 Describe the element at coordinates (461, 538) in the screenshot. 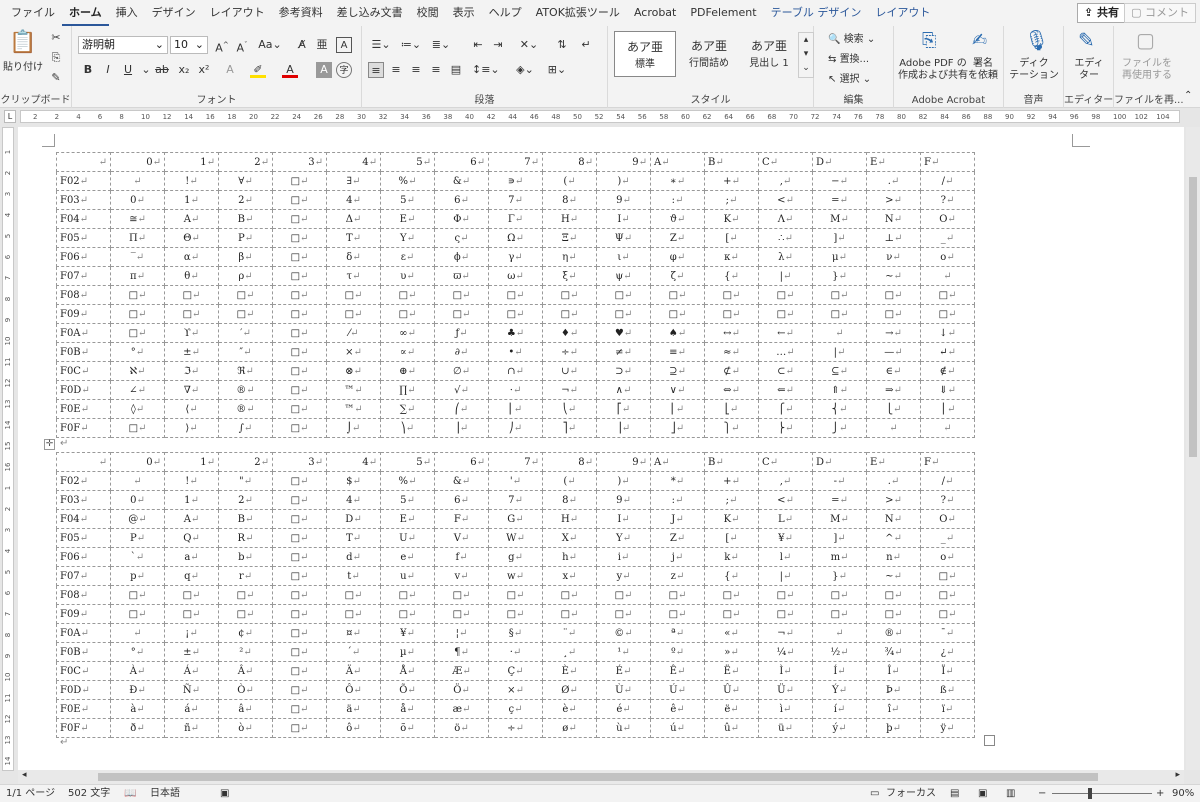

I see `char-cell: V↵` at that location.